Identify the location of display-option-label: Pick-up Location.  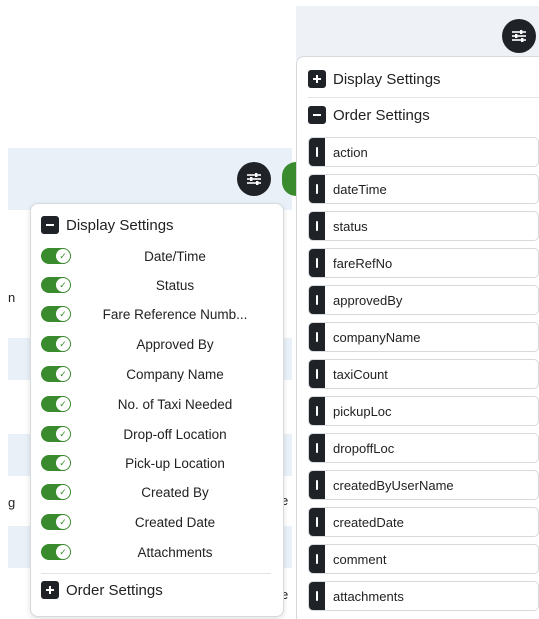
(175, 463).